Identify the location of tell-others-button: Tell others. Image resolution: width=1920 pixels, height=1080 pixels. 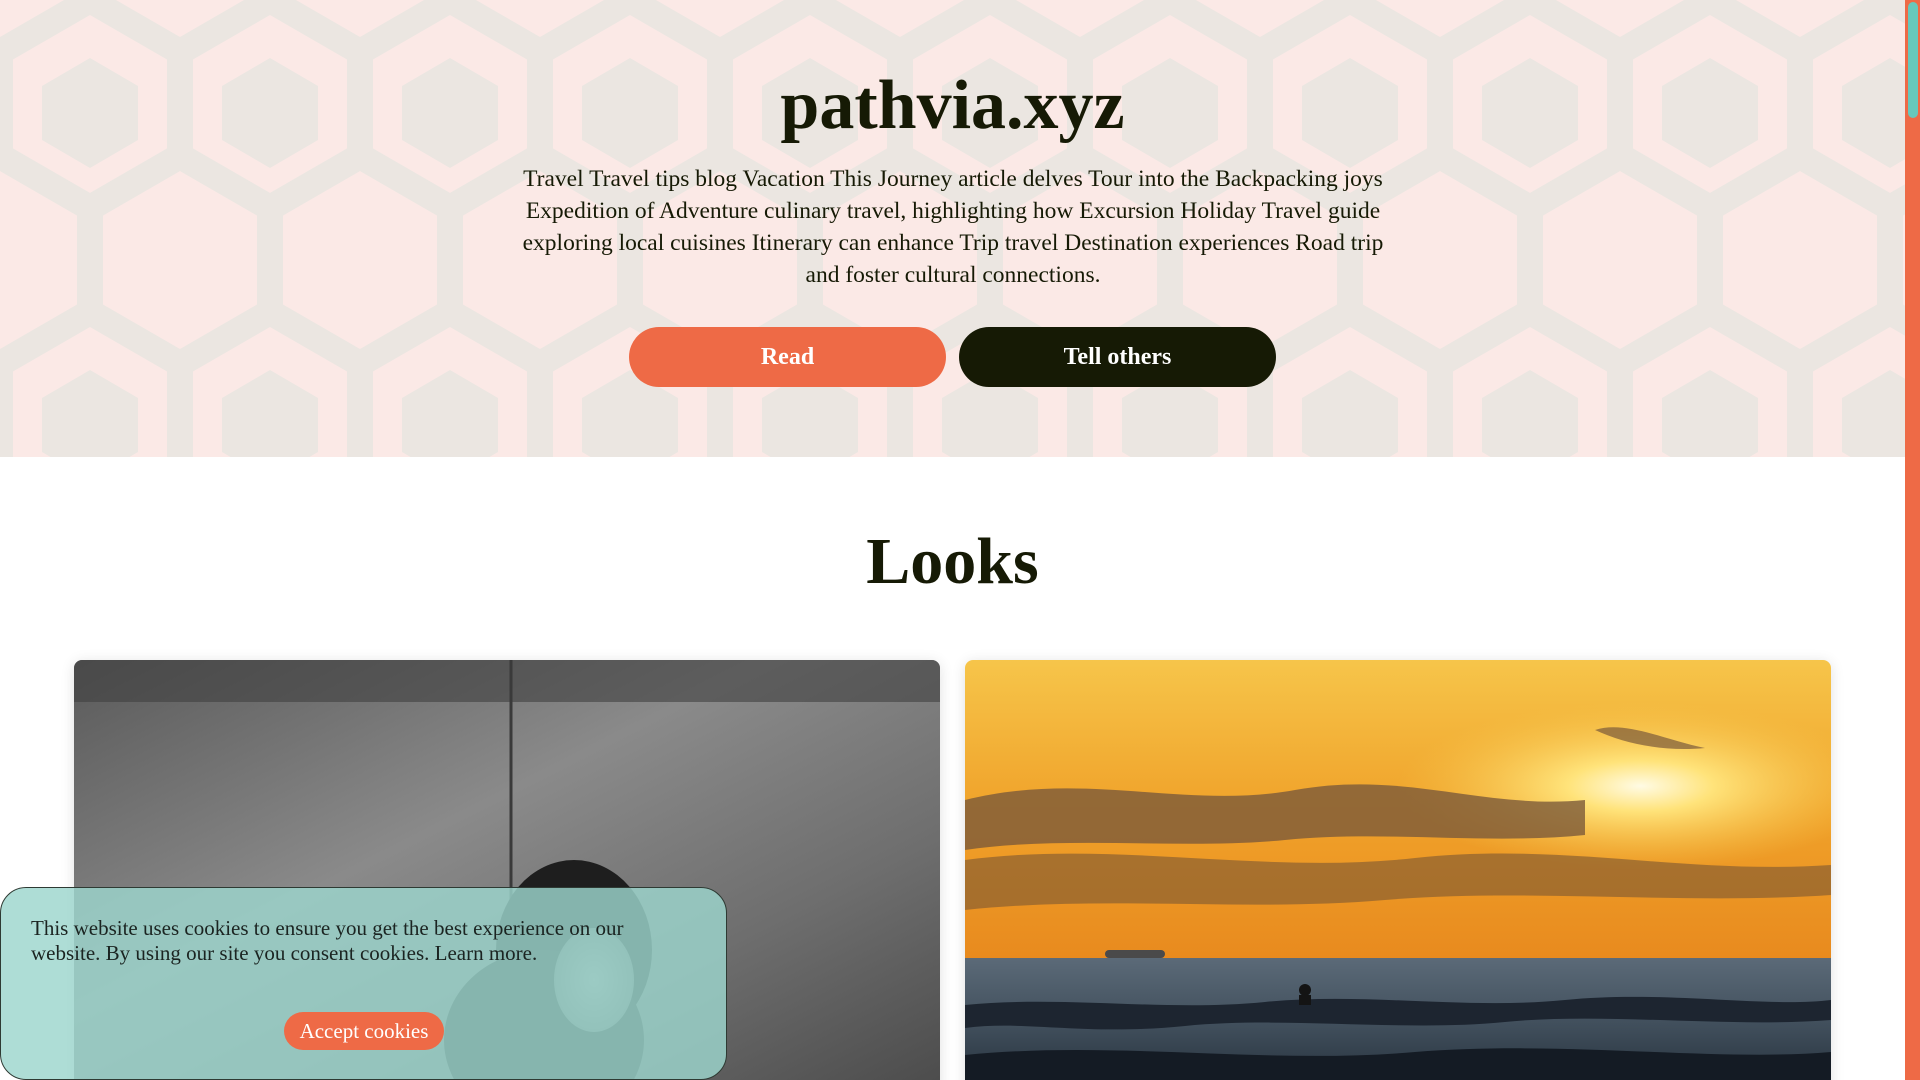
(1117, 357).